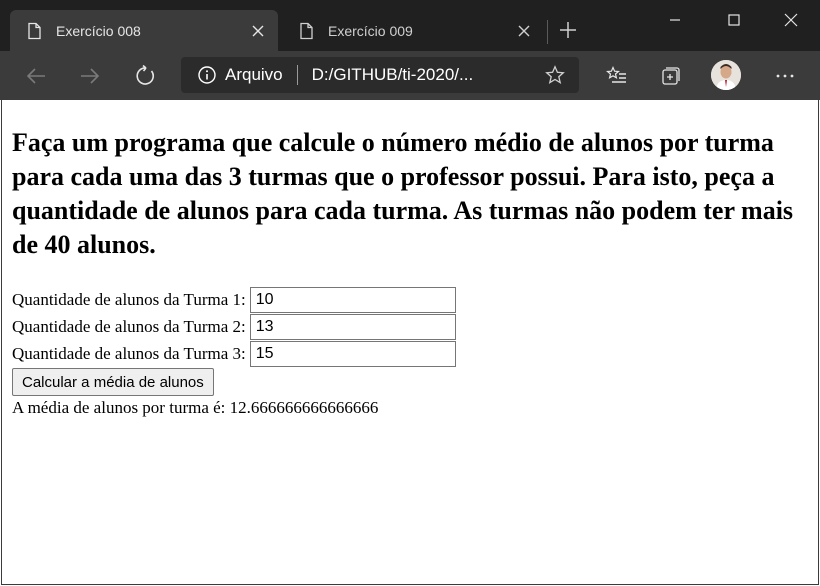 This screenshot has width=820, height=586. I want to click on forward-arrow-icon, so click(90, 76).